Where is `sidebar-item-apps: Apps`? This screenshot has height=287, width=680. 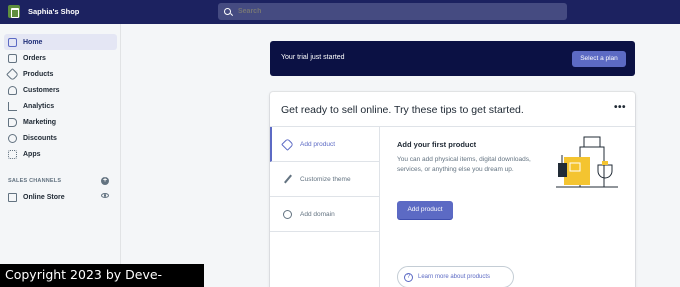
sidebar-item-apps: Apps is located at coordinates (60, 154).